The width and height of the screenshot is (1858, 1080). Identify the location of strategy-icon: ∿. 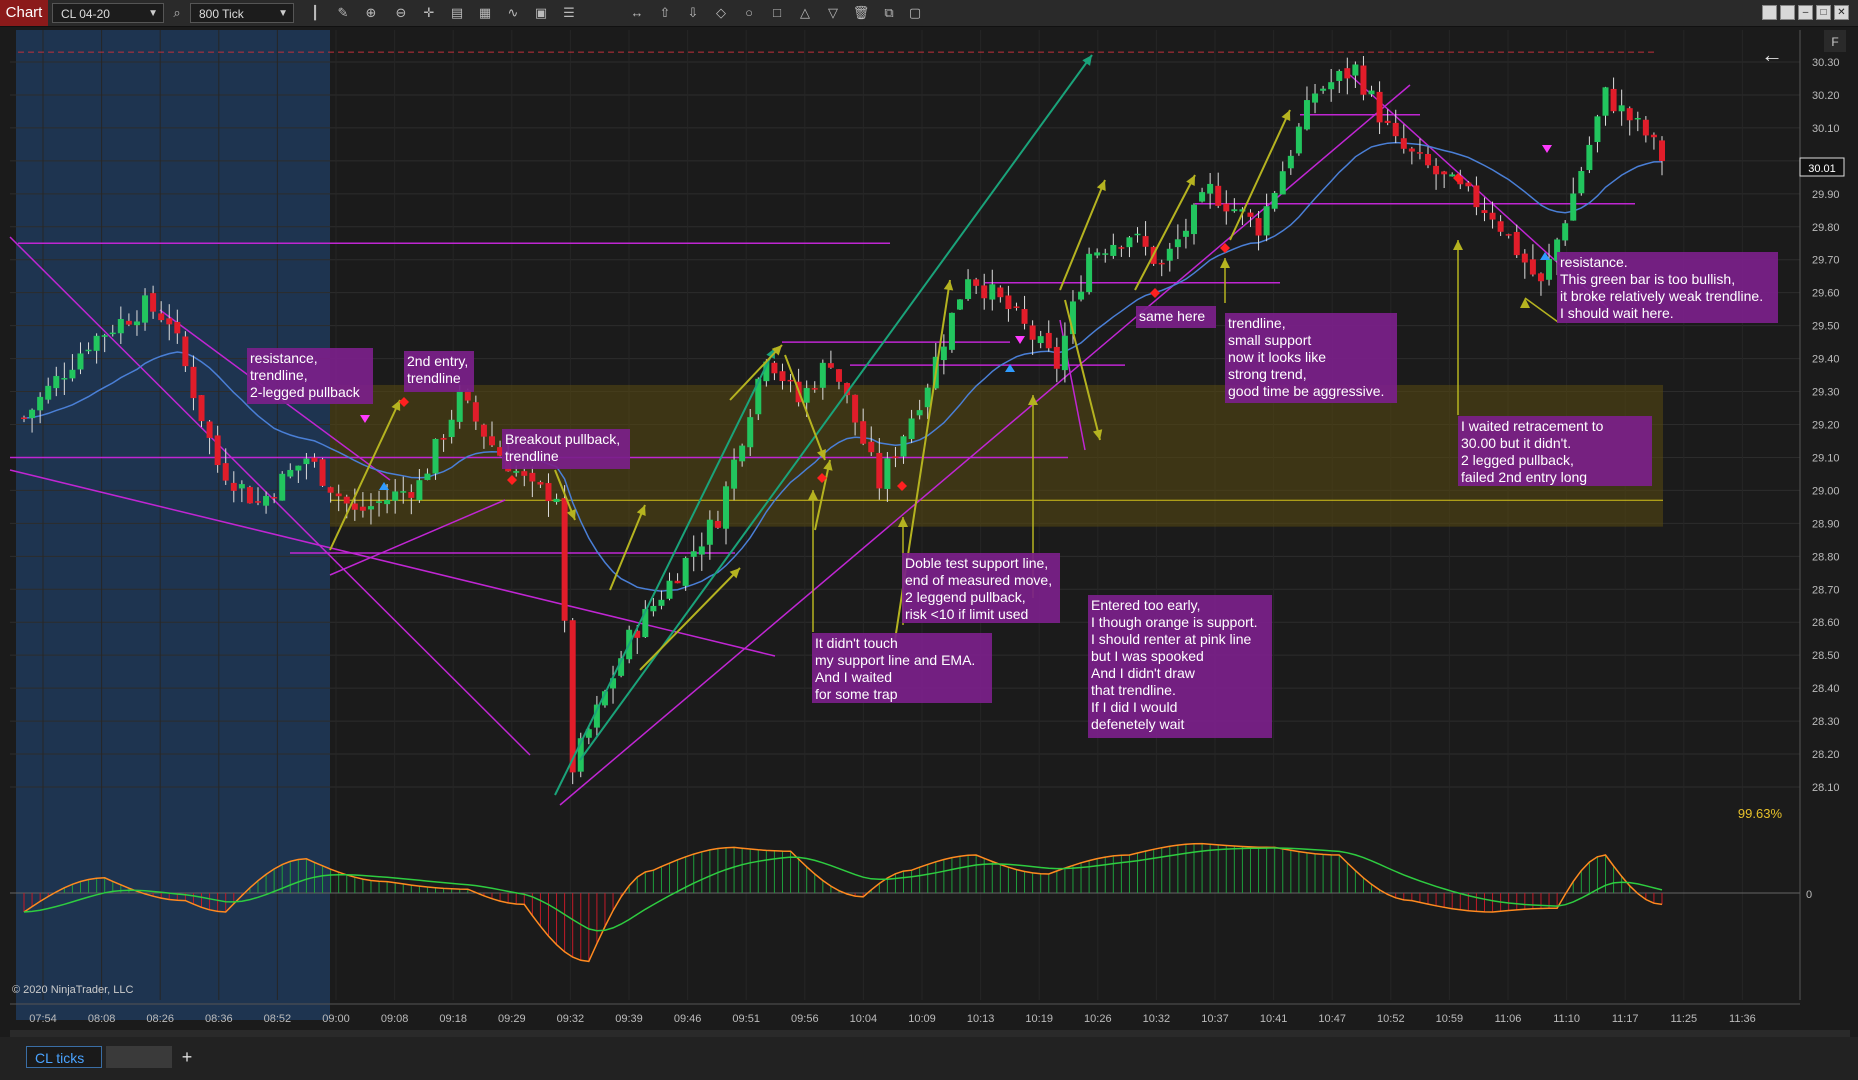
(513, 13).